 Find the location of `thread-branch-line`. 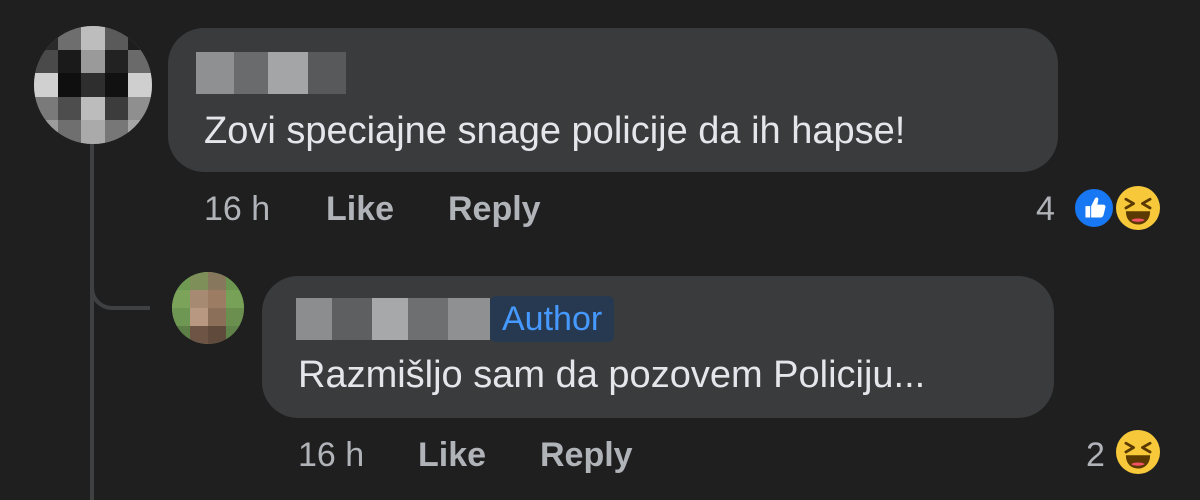

thread-branch-line is located at coordinates (120, 286).